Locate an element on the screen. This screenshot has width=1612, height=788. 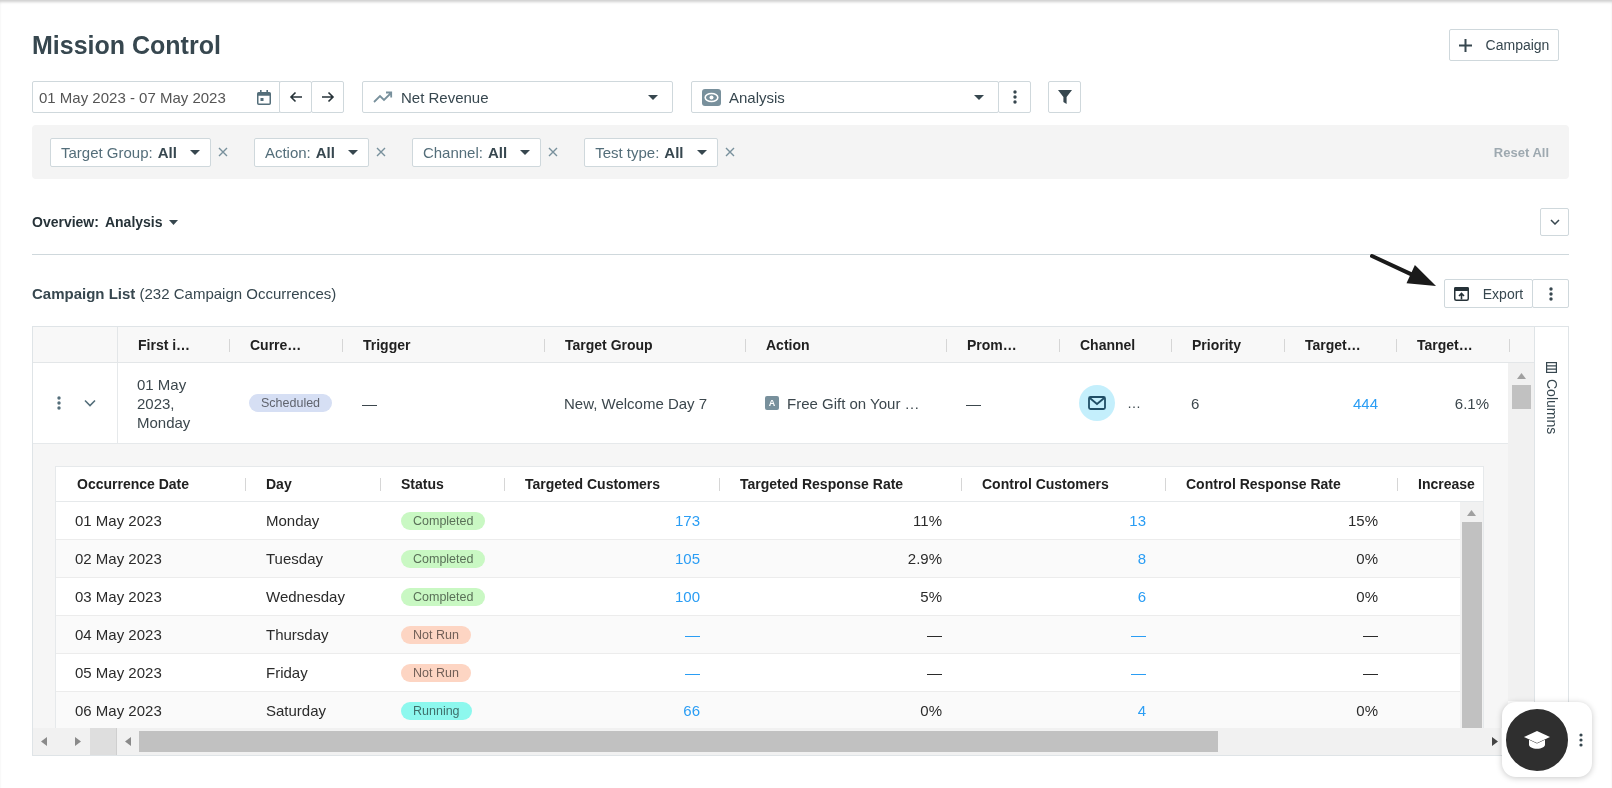
column-header: Increase is located at coordinates (1440, 484).